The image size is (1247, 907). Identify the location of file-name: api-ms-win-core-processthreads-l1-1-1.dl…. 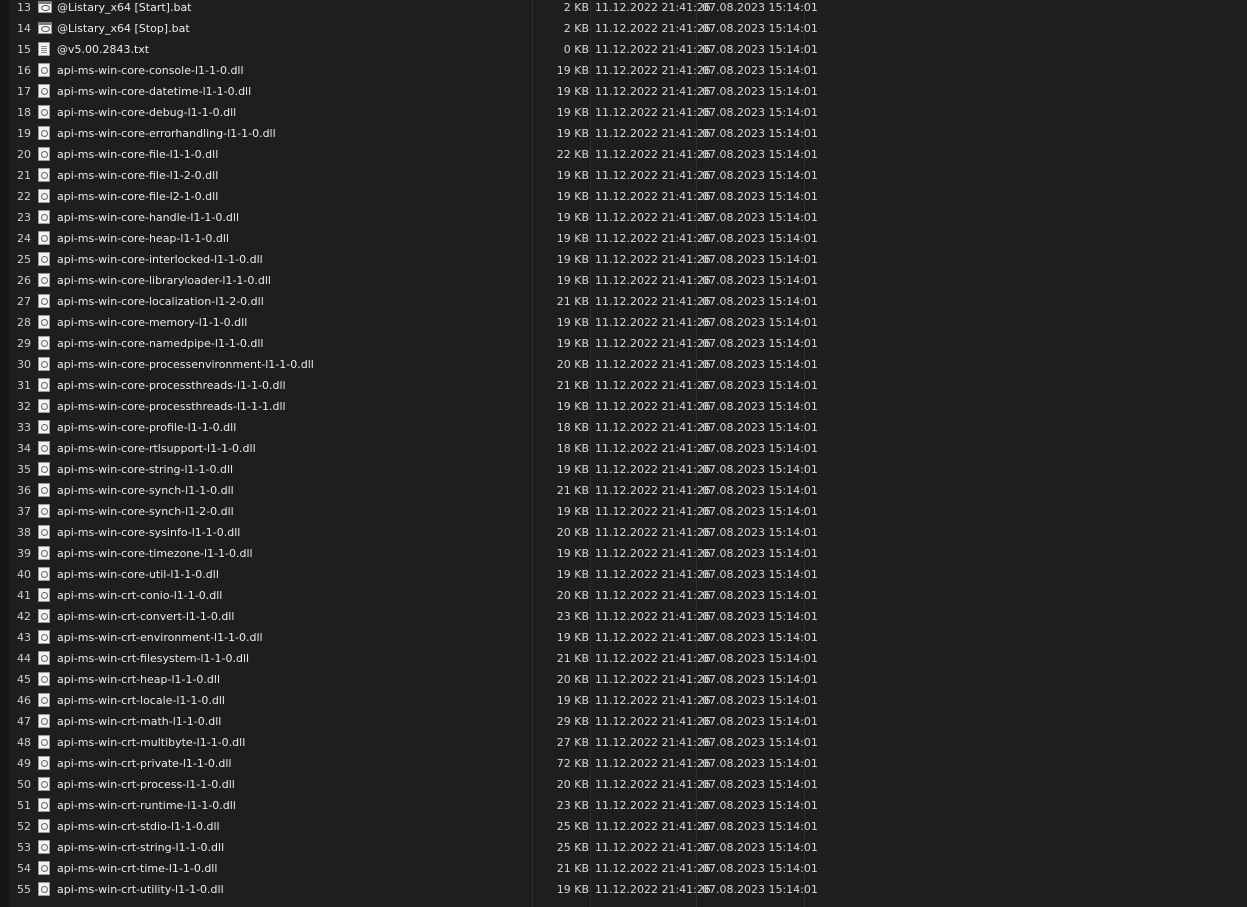
(171, 406).